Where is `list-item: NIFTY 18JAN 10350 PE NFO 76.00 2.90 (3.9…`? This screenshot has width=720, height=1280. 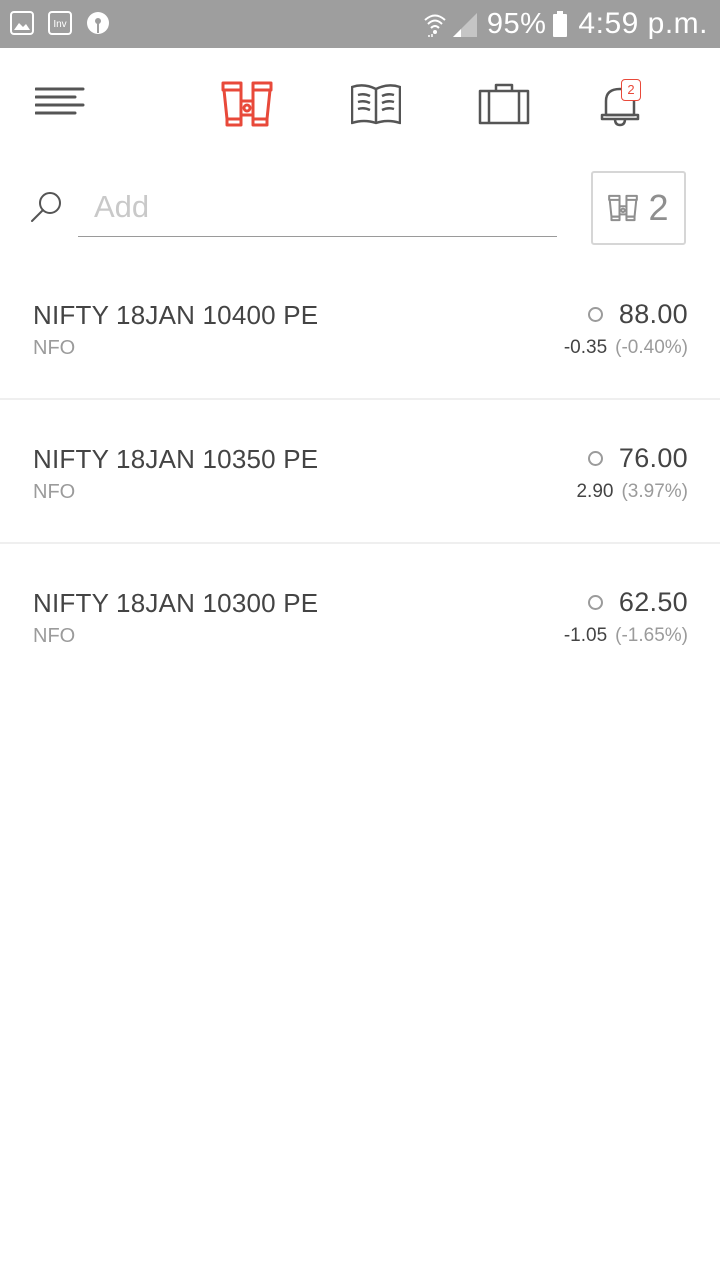 list-item: NIFTY 18JAN 10350 PE NFO 76.00 2.90 (3.9… is located at coordinates (360, 472).